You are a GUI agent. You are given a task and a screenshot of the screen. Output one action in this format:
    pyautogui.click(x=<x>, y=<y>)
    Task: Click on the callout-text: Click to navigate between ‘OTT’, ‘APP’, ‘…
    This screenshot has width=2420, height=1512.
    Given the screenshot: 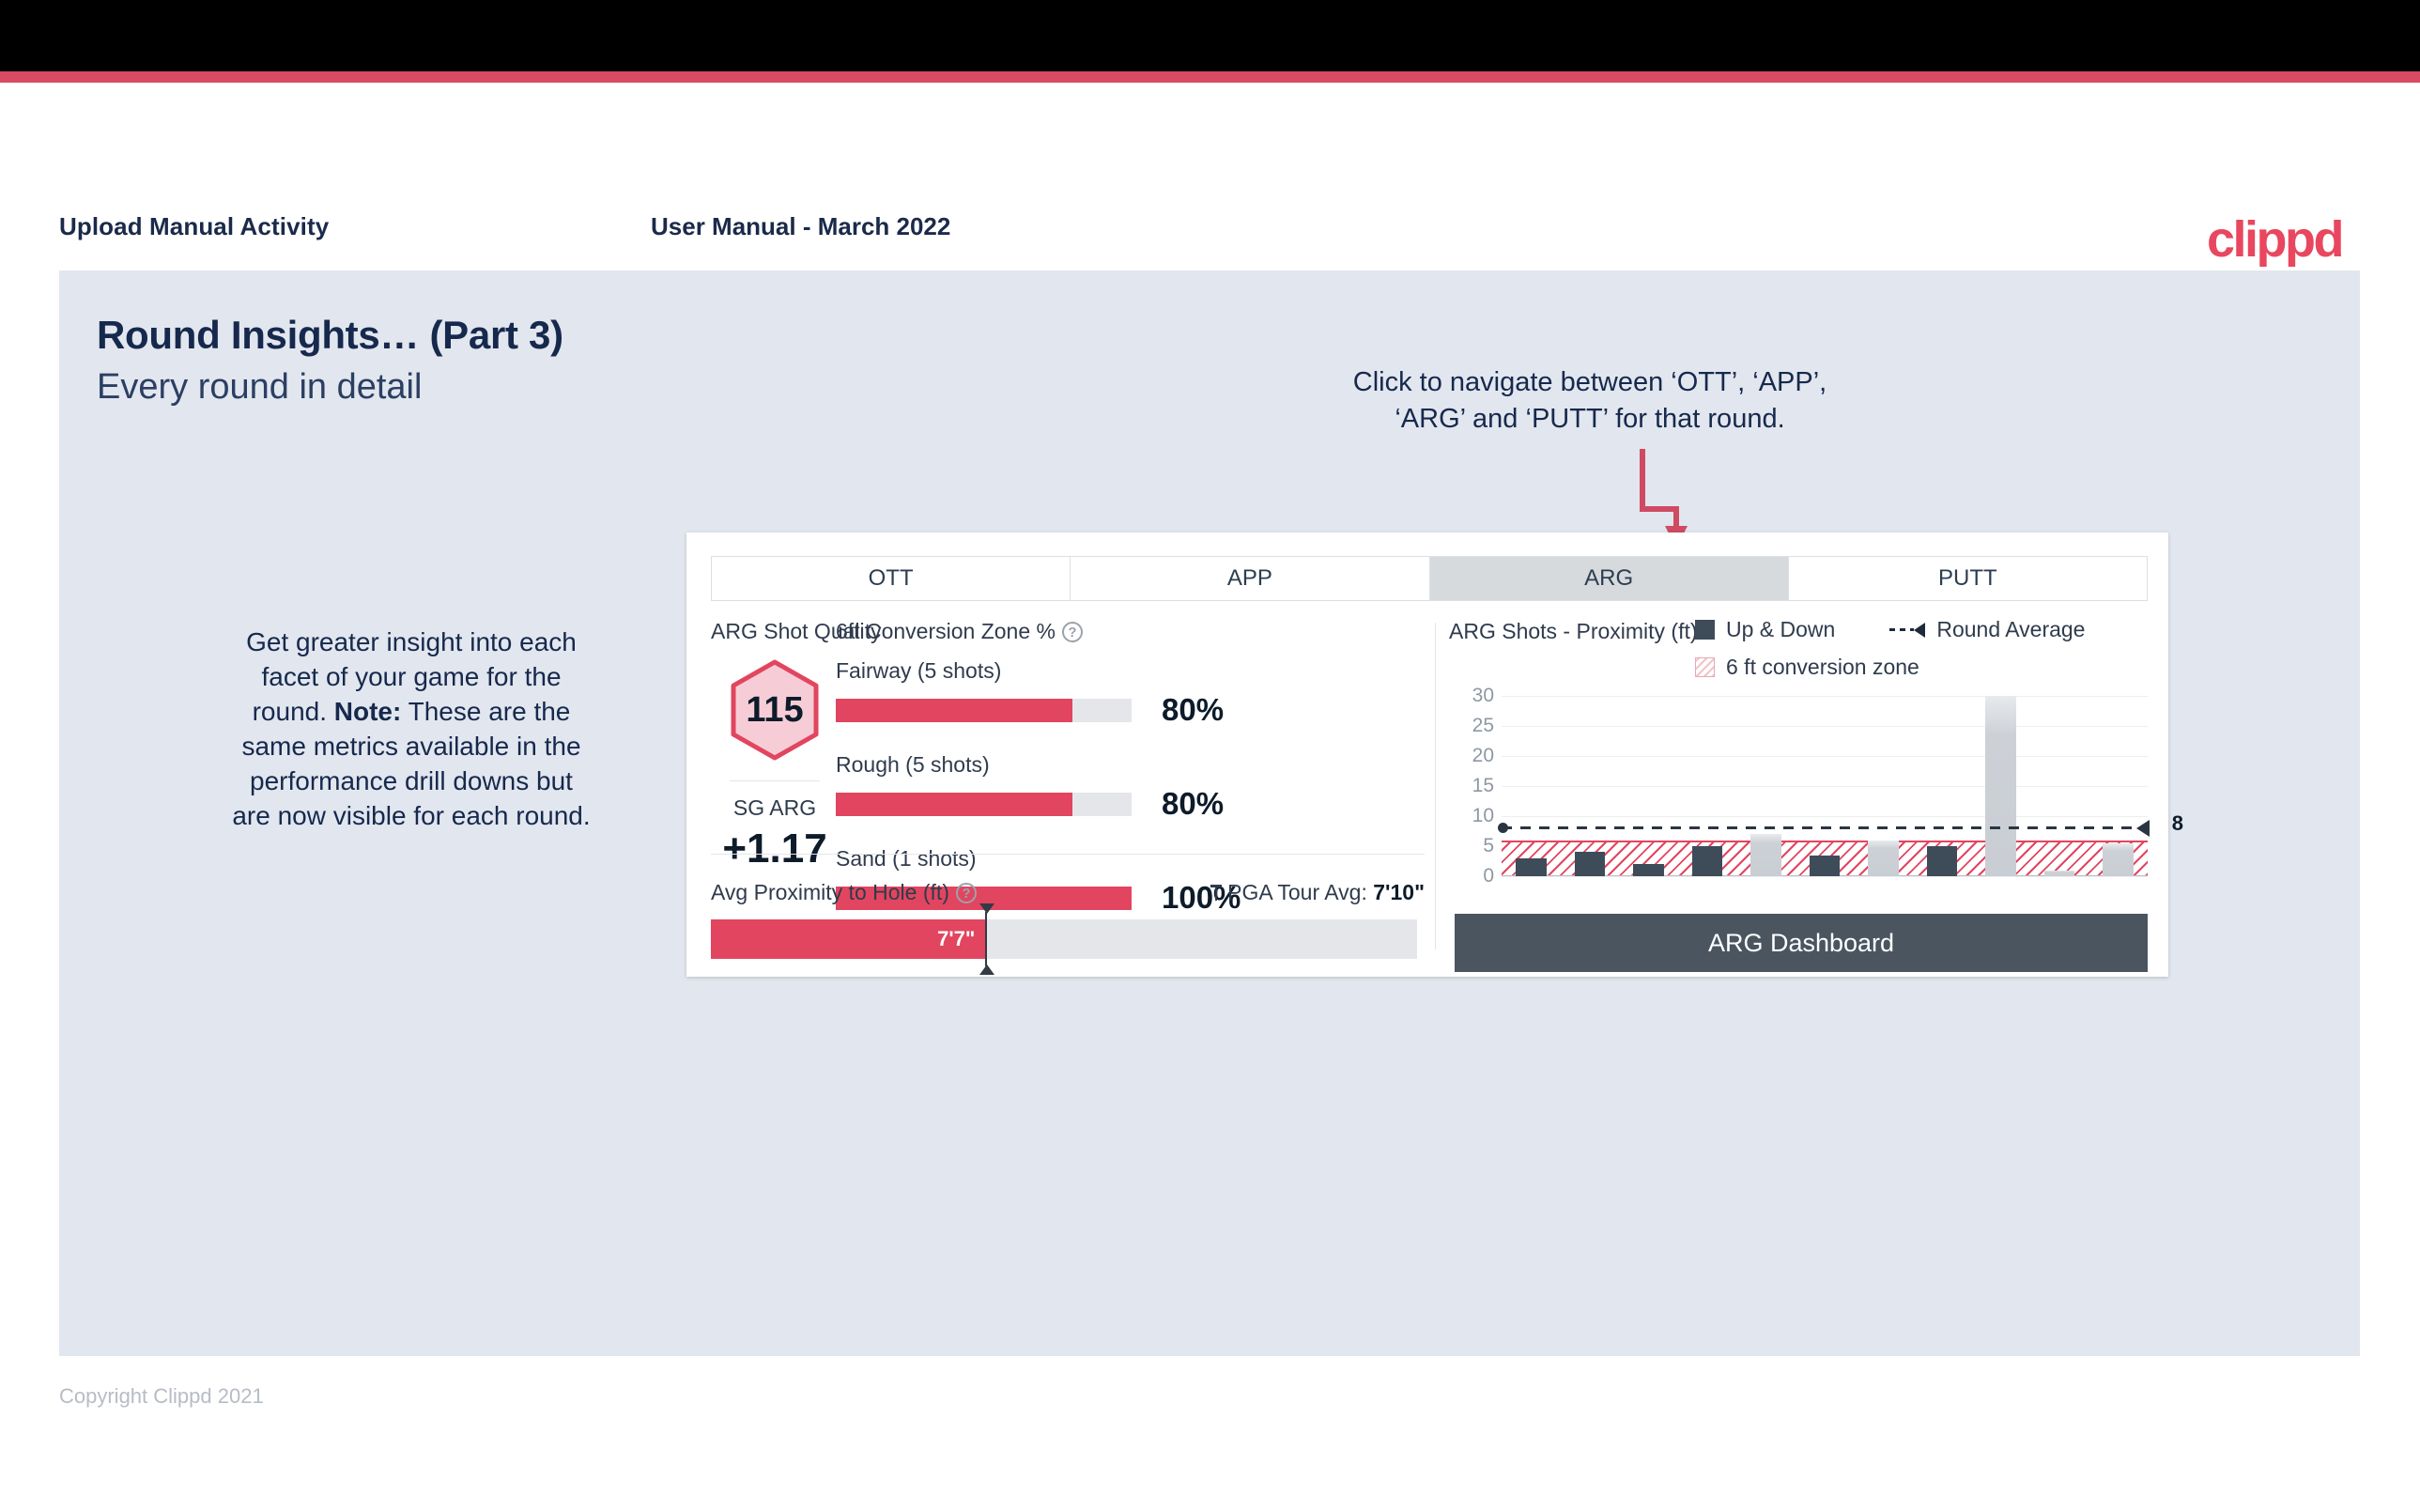 What is the action you would take?
    pyautogui.click(x=1589, y=401)
    